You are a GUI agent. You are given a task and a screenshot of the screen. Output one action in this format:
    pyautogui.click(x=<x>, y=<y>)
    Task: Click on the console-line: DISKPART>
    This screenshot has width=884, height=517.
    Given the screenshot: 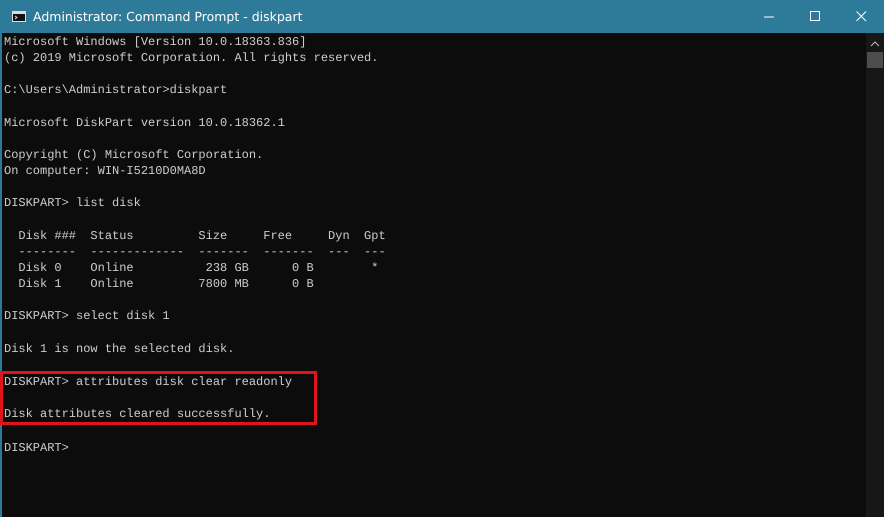 What is the action you would take?
    pyautogui.click(x=36, y=448)
    